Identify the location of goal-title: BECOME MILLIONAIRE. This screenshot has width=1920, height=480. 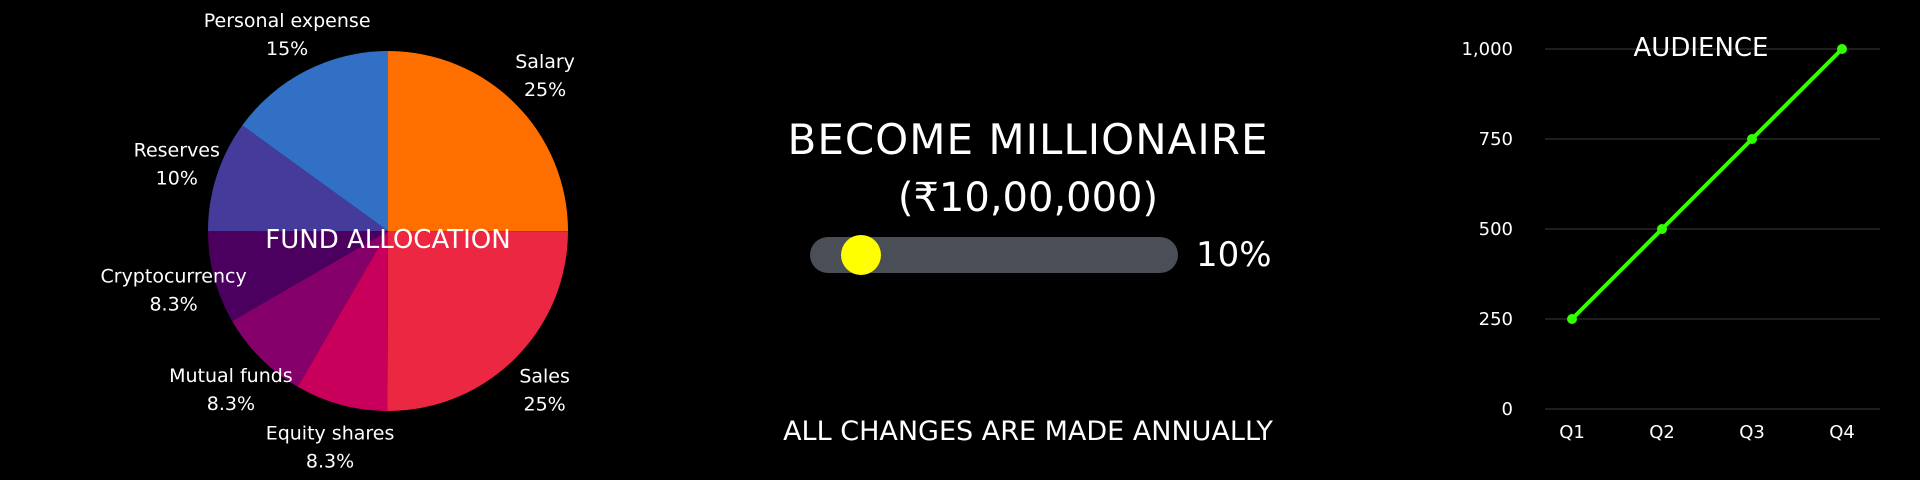
(1028, 139).